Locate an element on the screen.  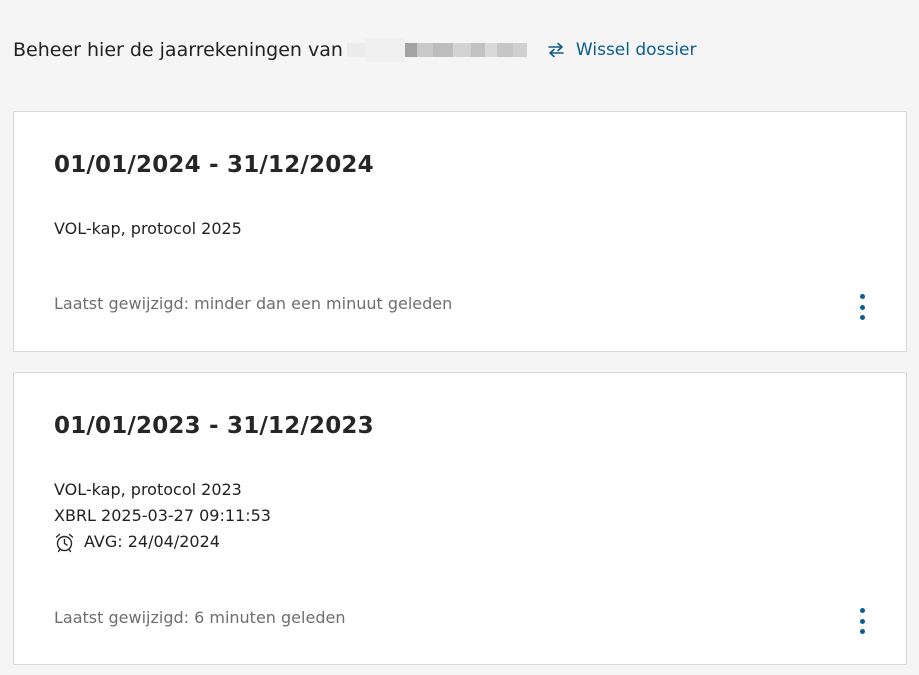
swap-arrows-icon is located at coordinates (556, 50).